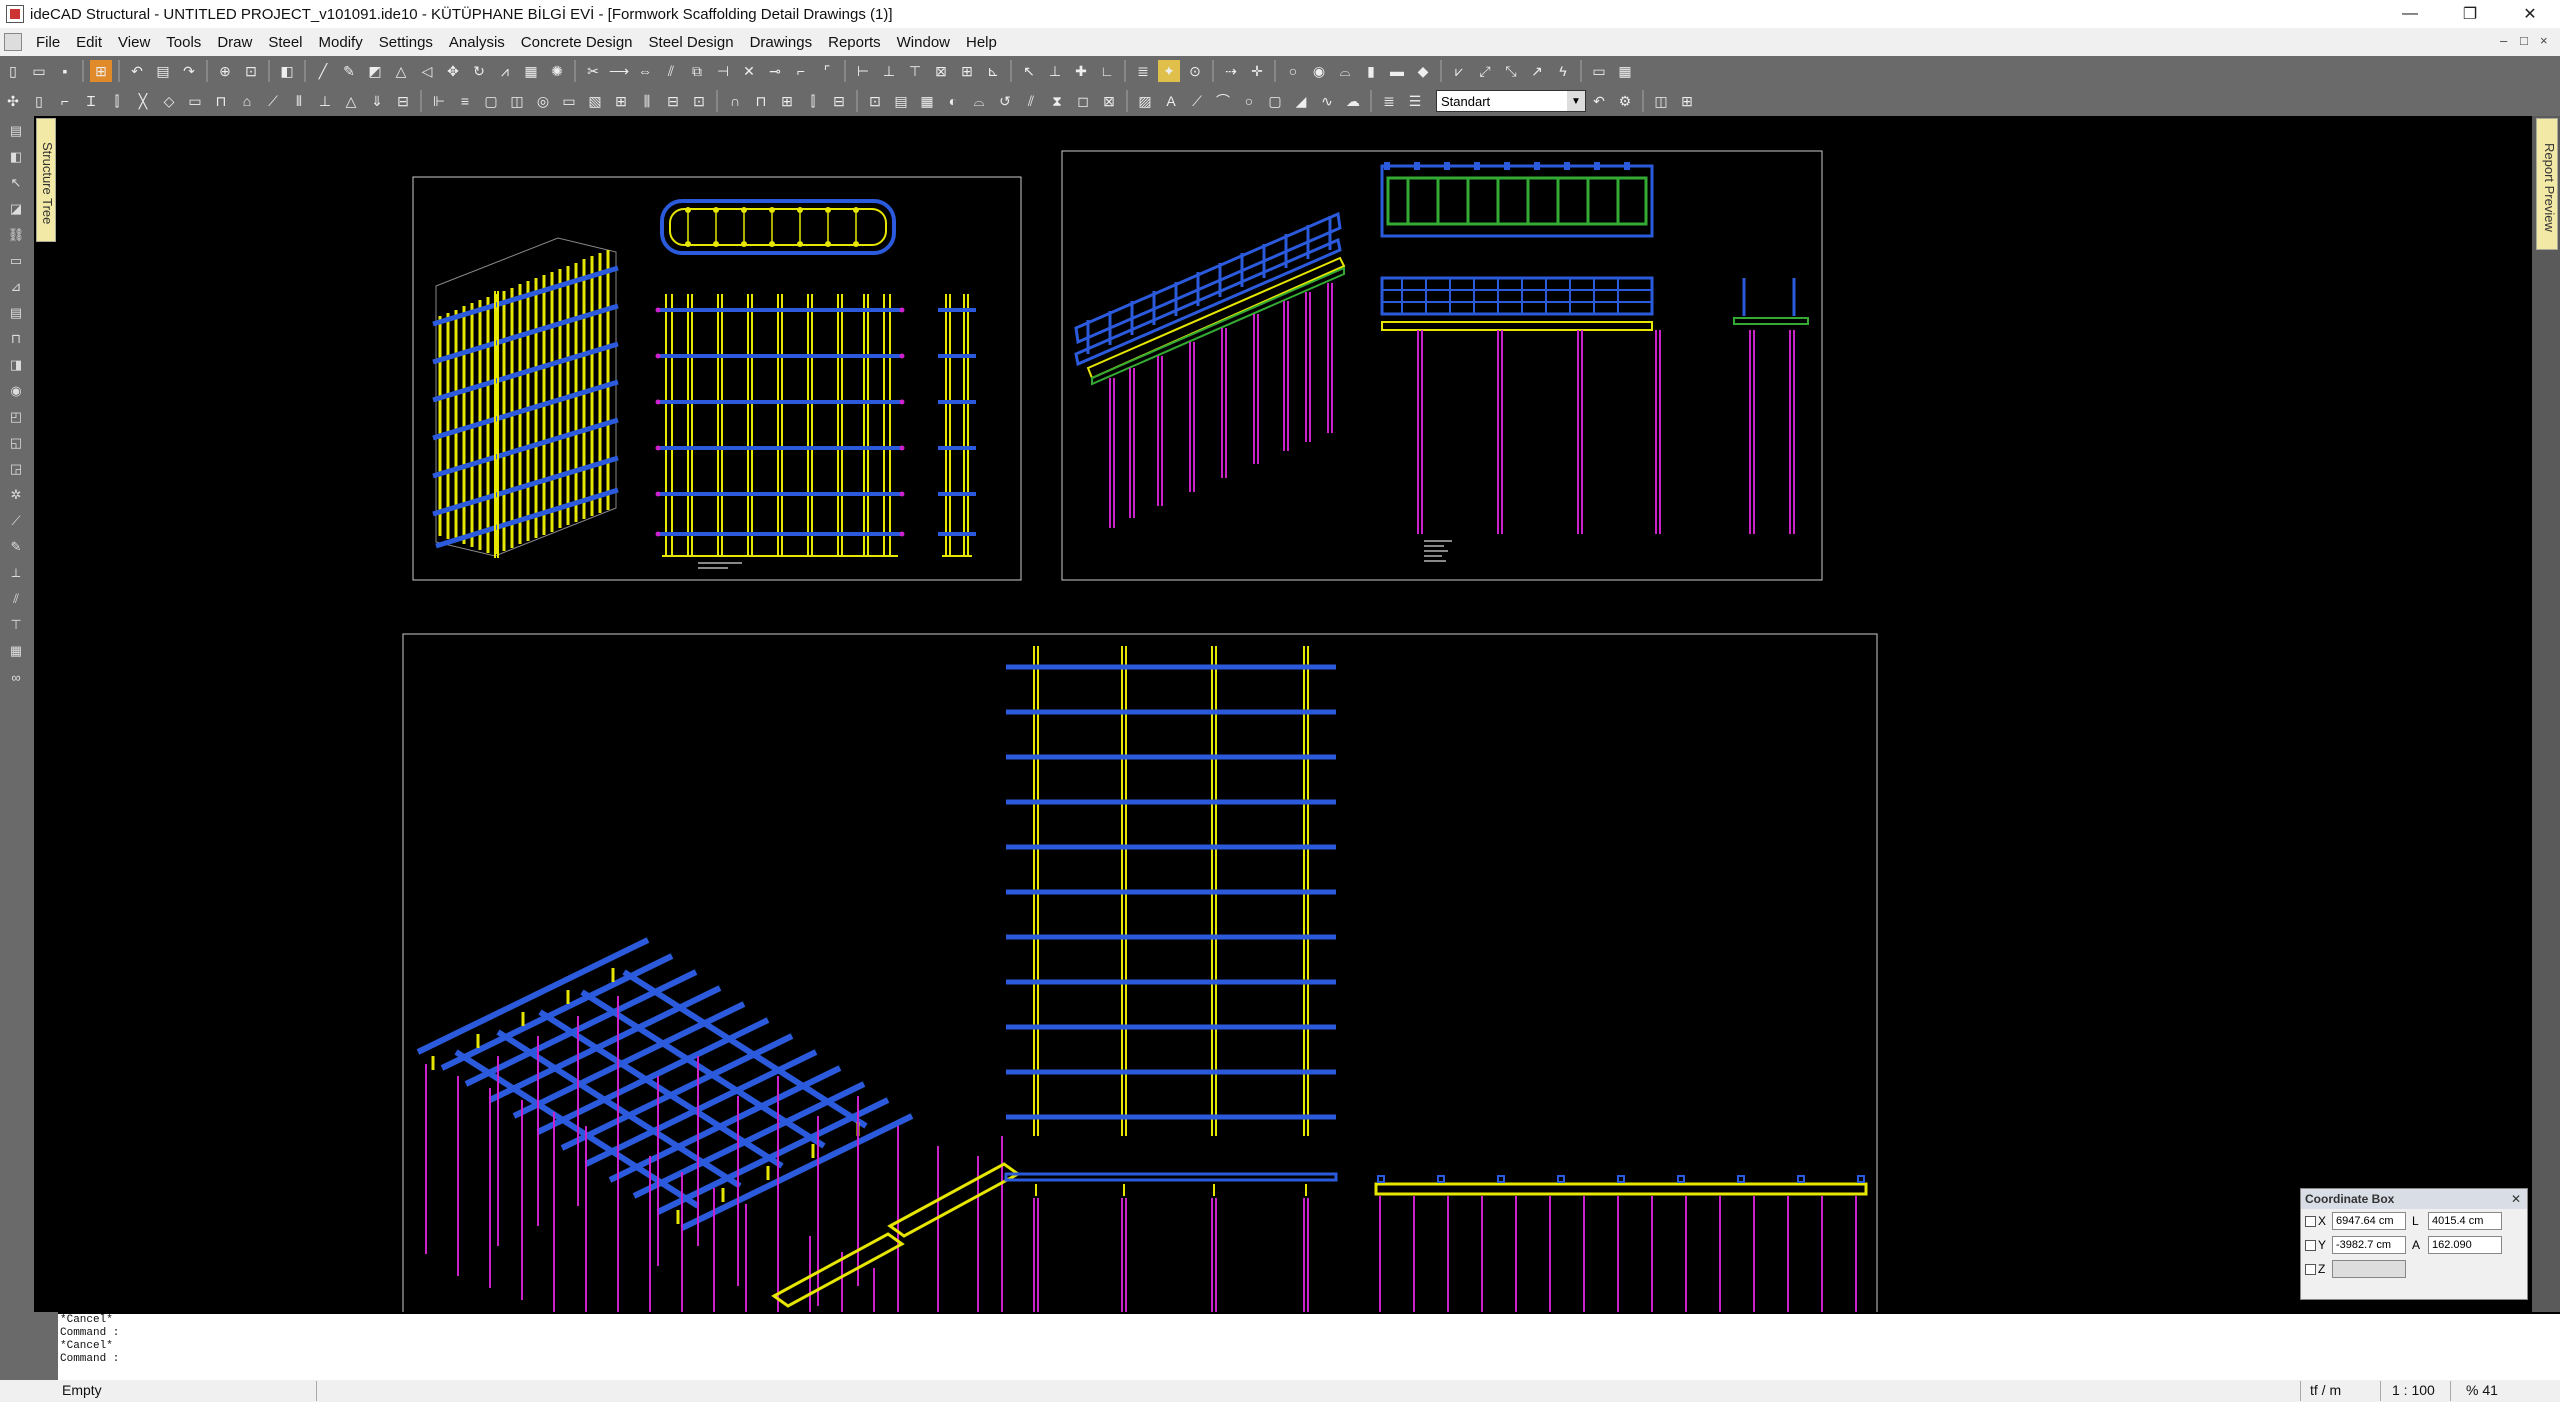 This screenshot has width=2560, height=1402. Describe the element at coordinates (16, 183) in the screenshot. I see `cursor-tool-icon: ↖` at that location.